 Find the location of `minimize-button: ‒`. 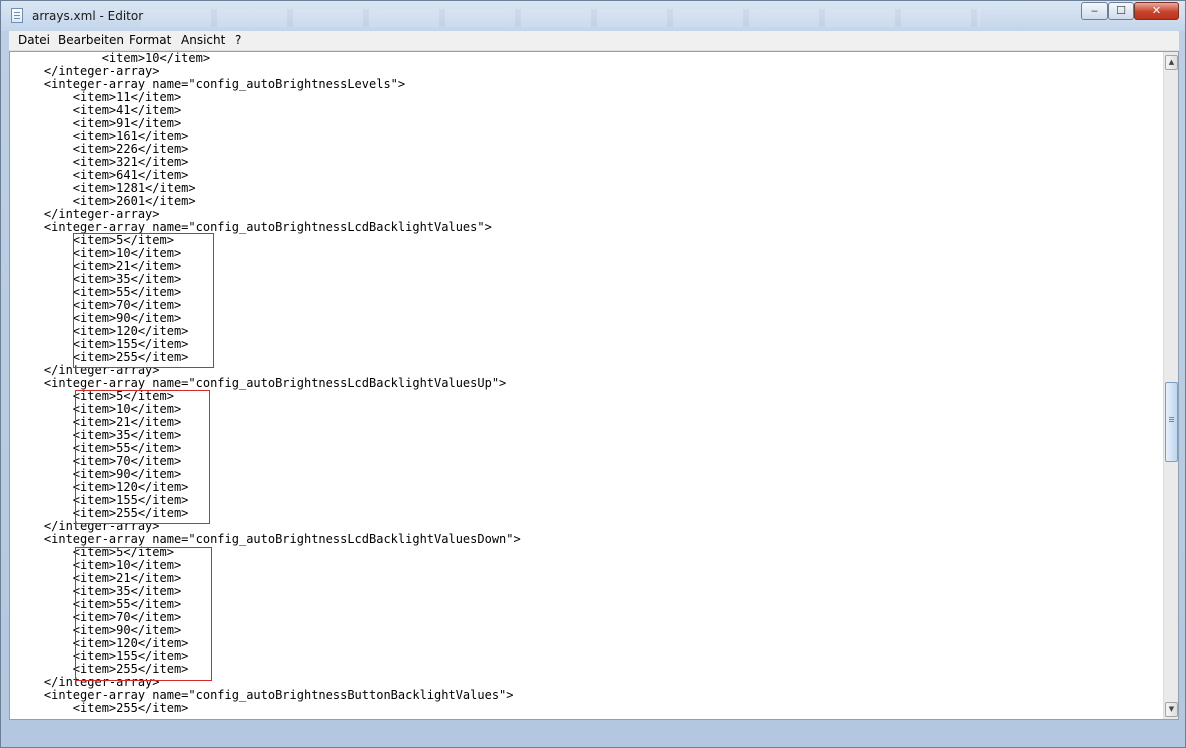

minimize-button: ‒ is located at coordinates (1094, 11).